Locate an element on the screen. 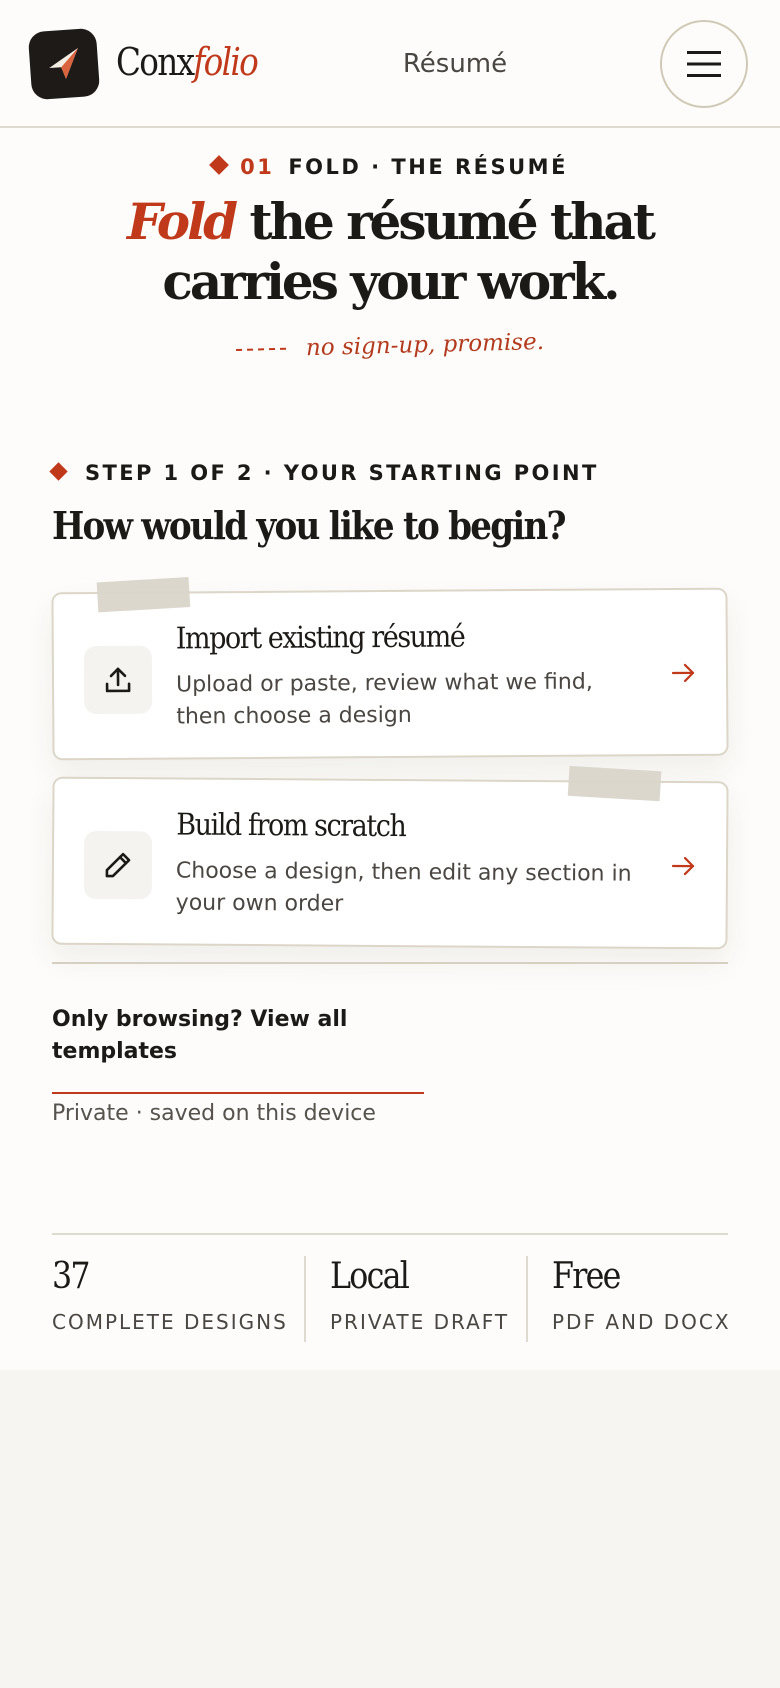 The image size is (780, 1688). stat-label: PRIVATE DRAFT is located at coordinates (420, 1322).